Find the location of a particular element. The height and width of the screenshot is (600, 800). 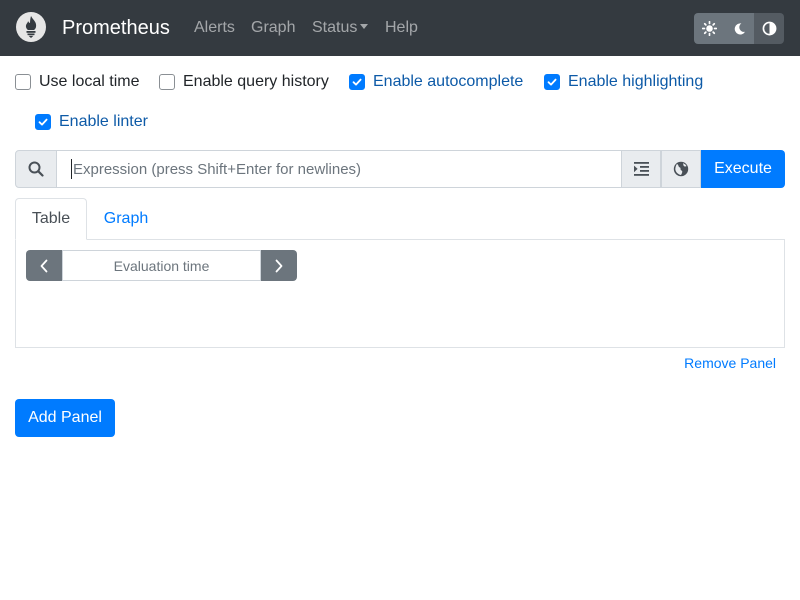

brand-title: Prometheus is located at coordinates (116, 28).